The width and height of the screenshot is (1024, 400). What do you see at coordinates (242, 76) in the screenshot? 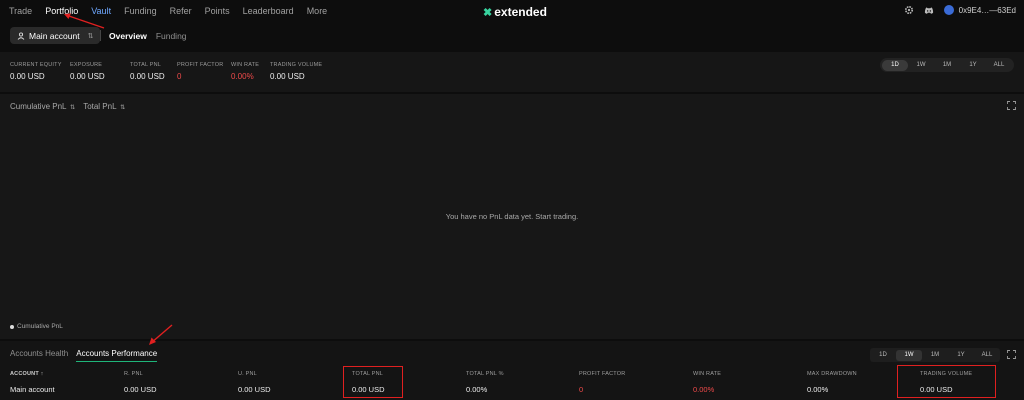
I see `stat-value: 0.00%` at bounding box center [242, 76].